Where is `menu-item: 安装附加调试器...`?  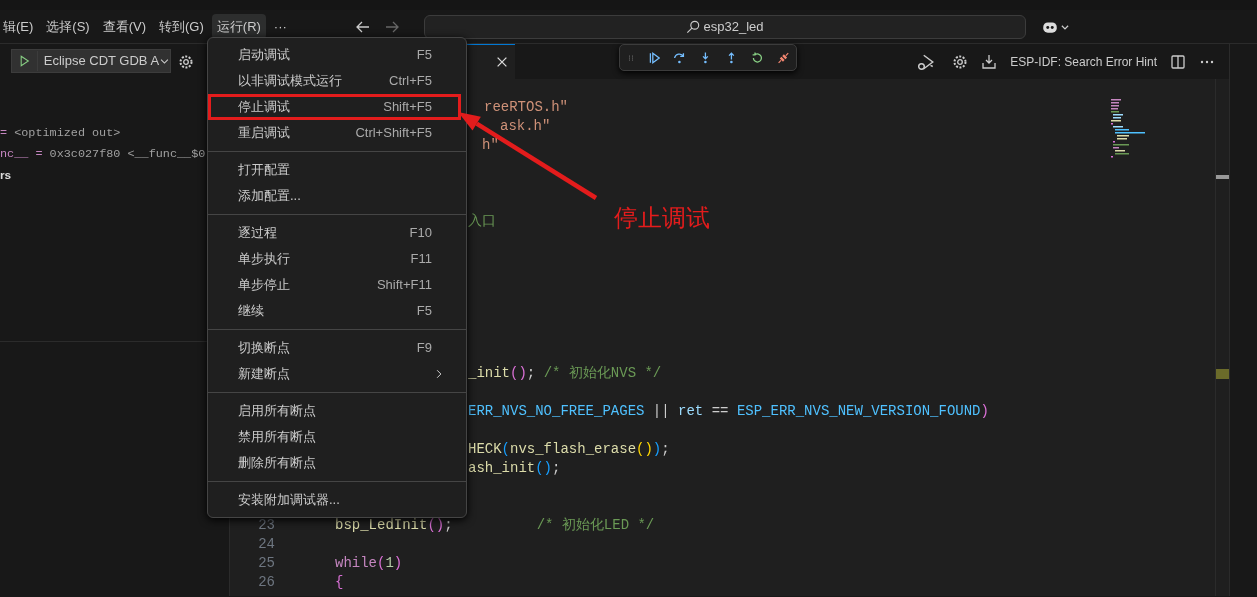 menu-item: 安装附加调试器... is located at coordinates (334, 500).